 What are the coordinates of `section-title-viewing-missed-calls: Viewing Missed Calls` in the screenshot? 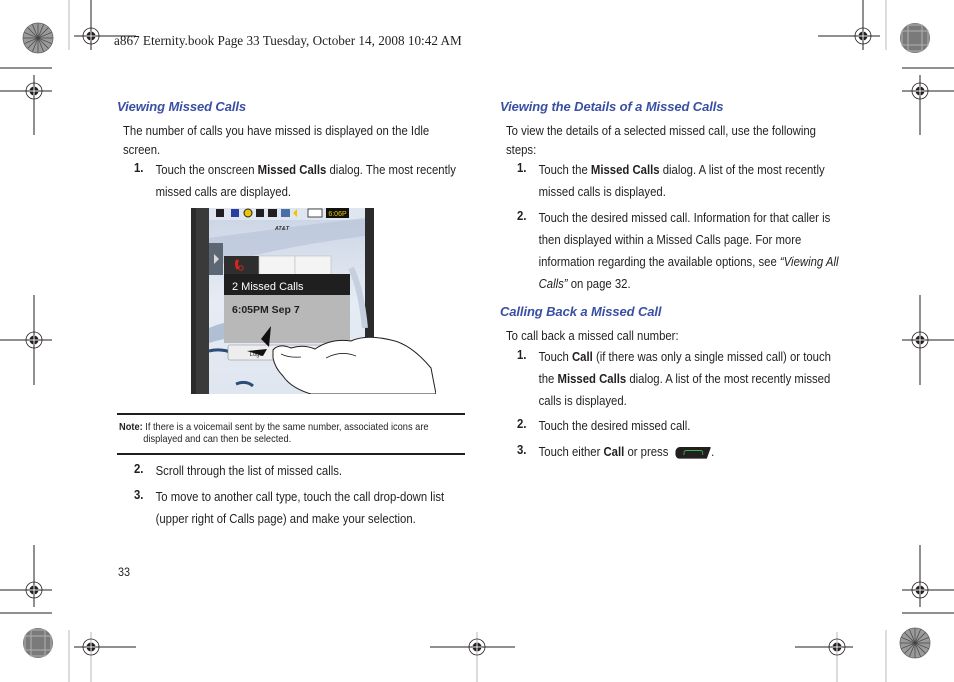 It's located at (182, 106).